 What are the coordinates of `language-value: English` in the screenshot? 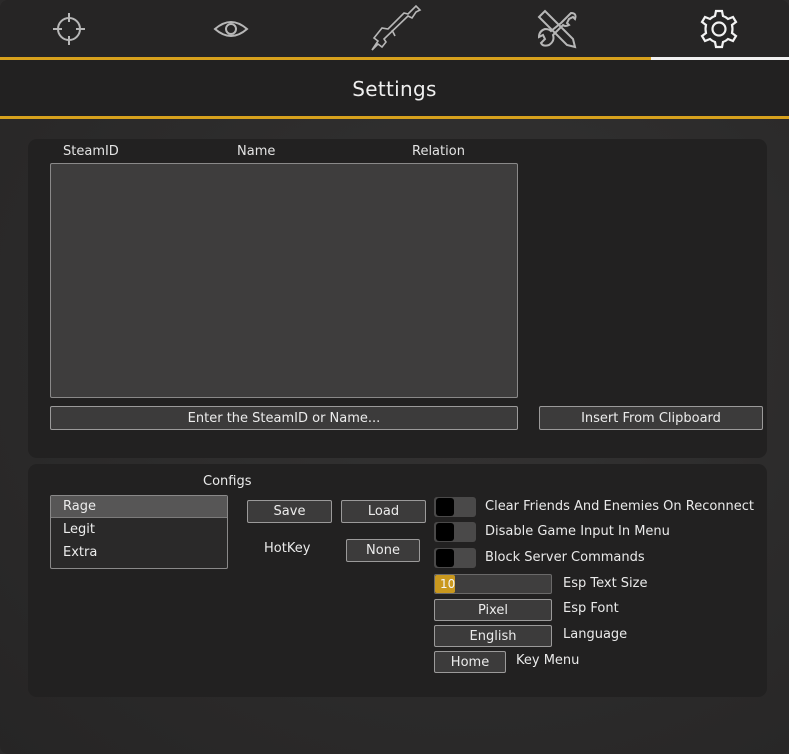 It's located at (493, 636).